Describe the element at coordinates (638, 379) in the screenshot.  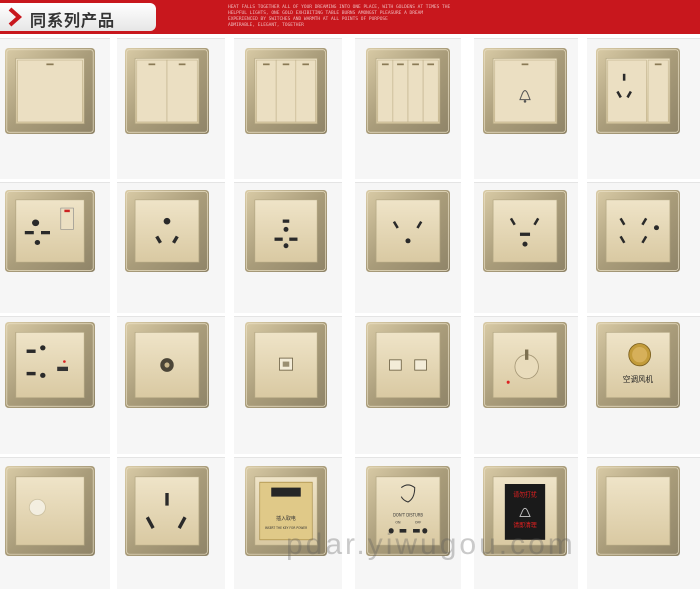
I see `svg-text: 空调风机` at that location.